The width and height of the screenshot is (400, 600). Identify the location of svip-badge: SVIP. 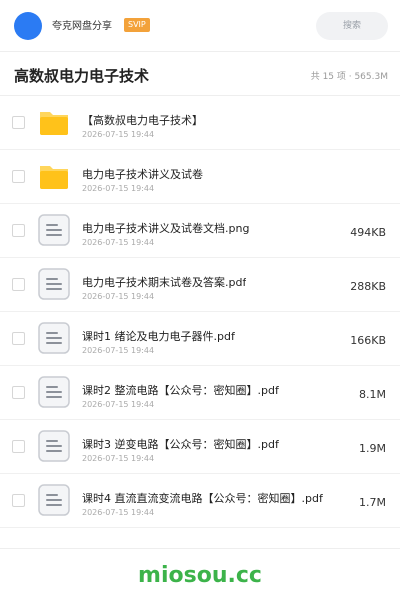
(137, 25).